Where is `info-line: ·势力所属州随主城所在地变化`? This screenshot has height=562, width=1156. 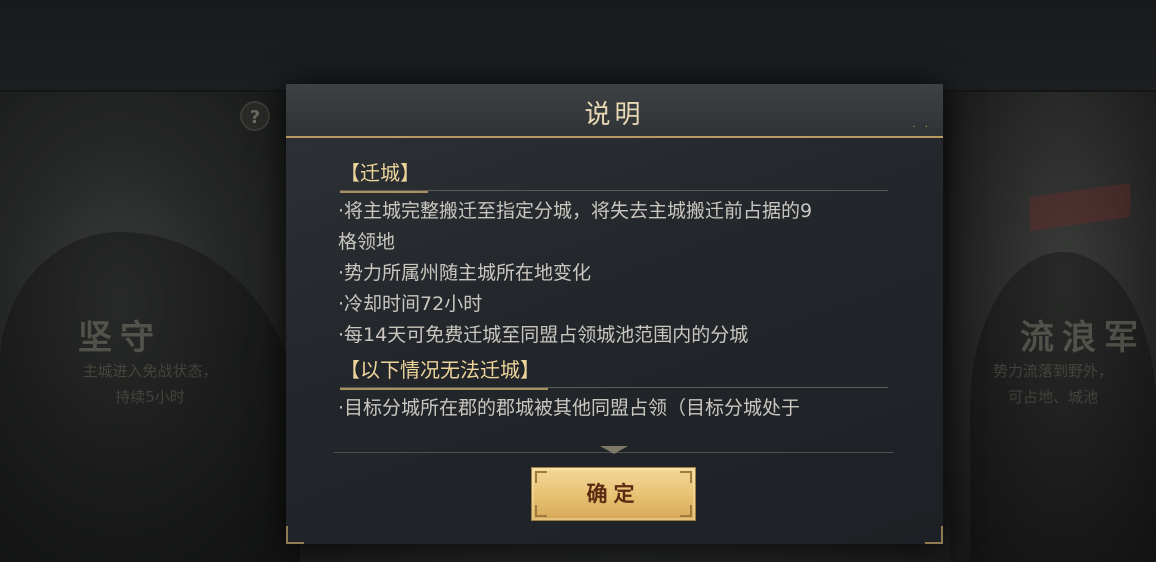
info-line: ·势力所属州随主城所在地变化 is located at coordinates (465, 273).